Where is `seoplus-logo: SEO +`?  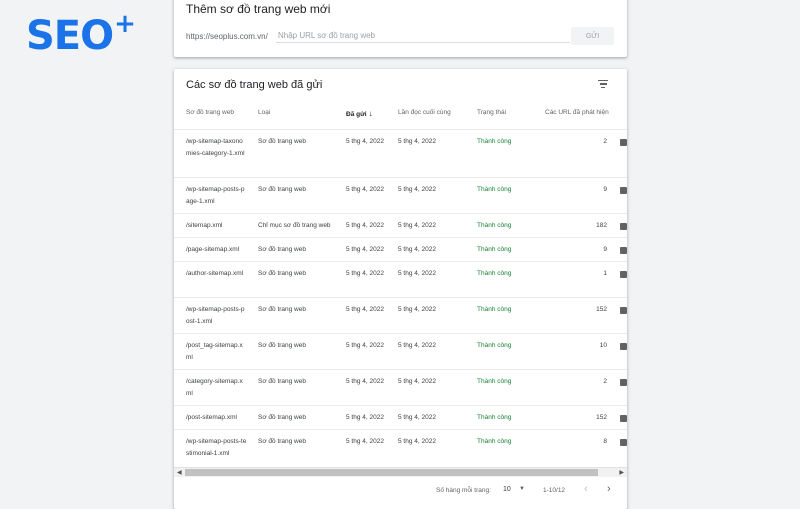 seoplus-logo: SEO + is located at coordinates (81, 34).